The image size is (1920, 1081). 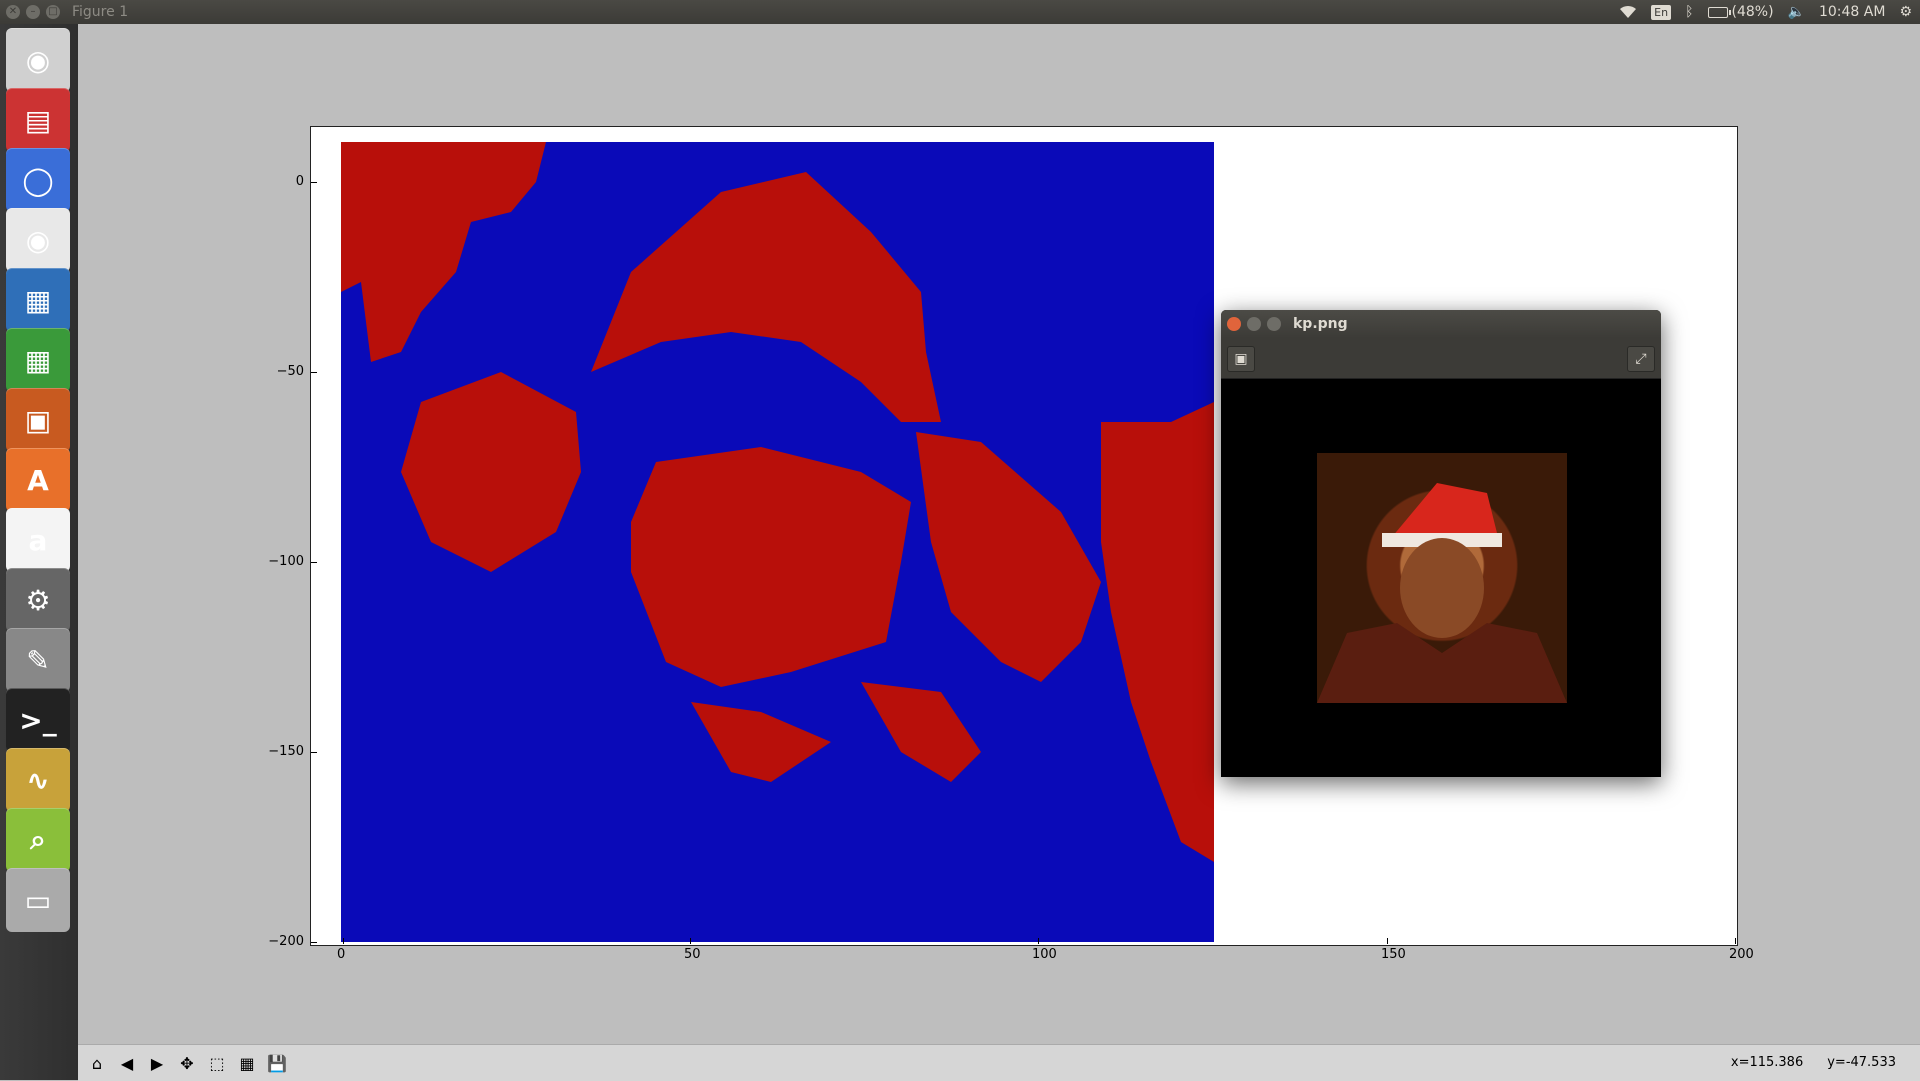 I want to click on launcher-glyph: A, so click(x=38, y=480).